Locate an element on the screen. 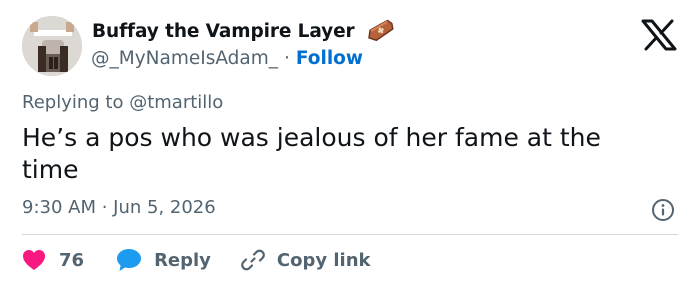  author-name-row: Buffay the Vampire Layer is located at coordinates (244, 31).